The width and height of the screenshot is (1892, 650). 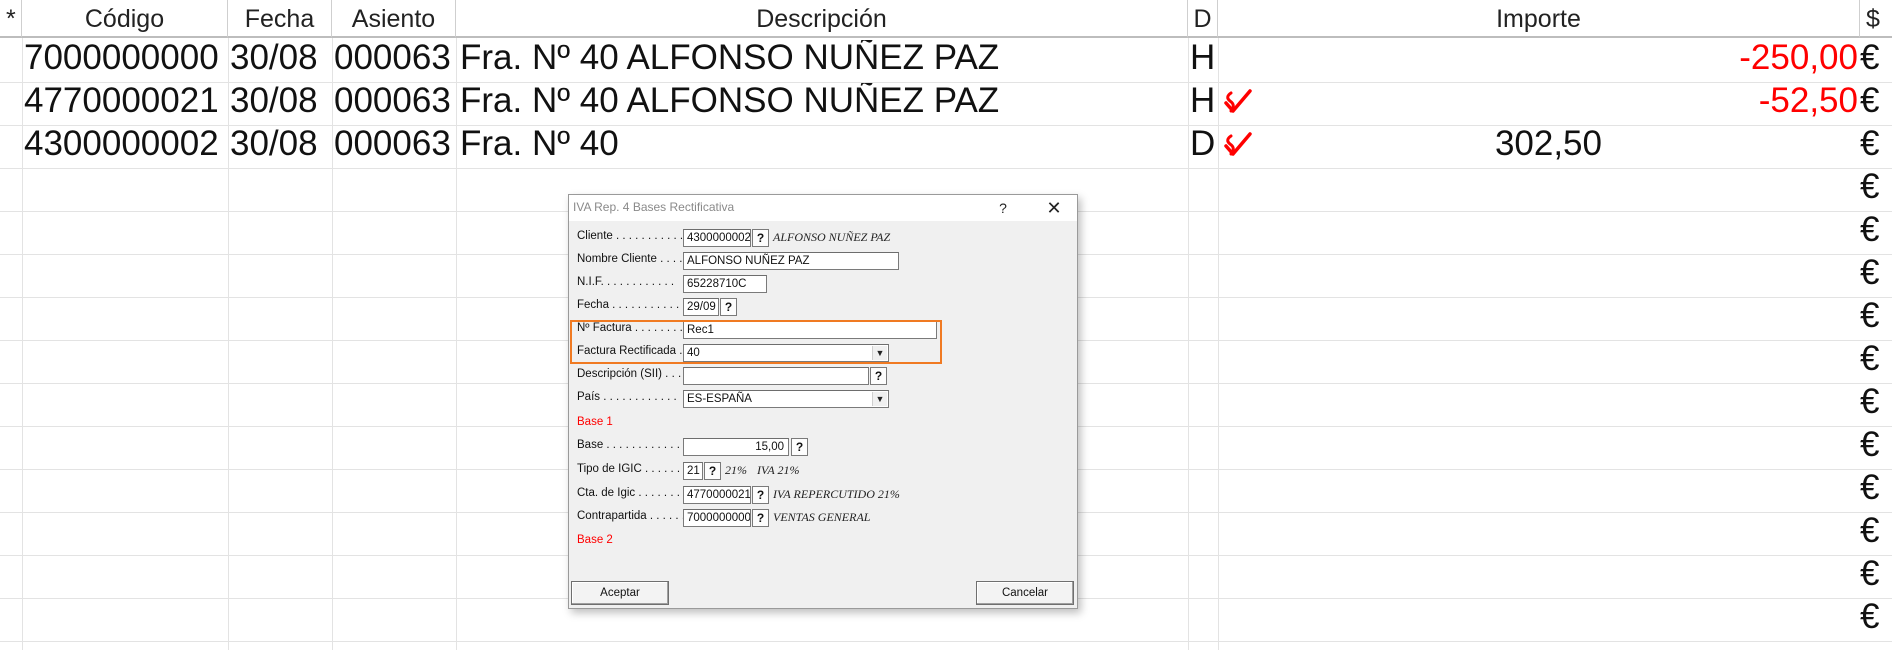 What do you see at coordinates (786, 399) in the screenshot?
I see `pais-select: ES-ESPAÑA ▼` at bounding box center [786, 399].